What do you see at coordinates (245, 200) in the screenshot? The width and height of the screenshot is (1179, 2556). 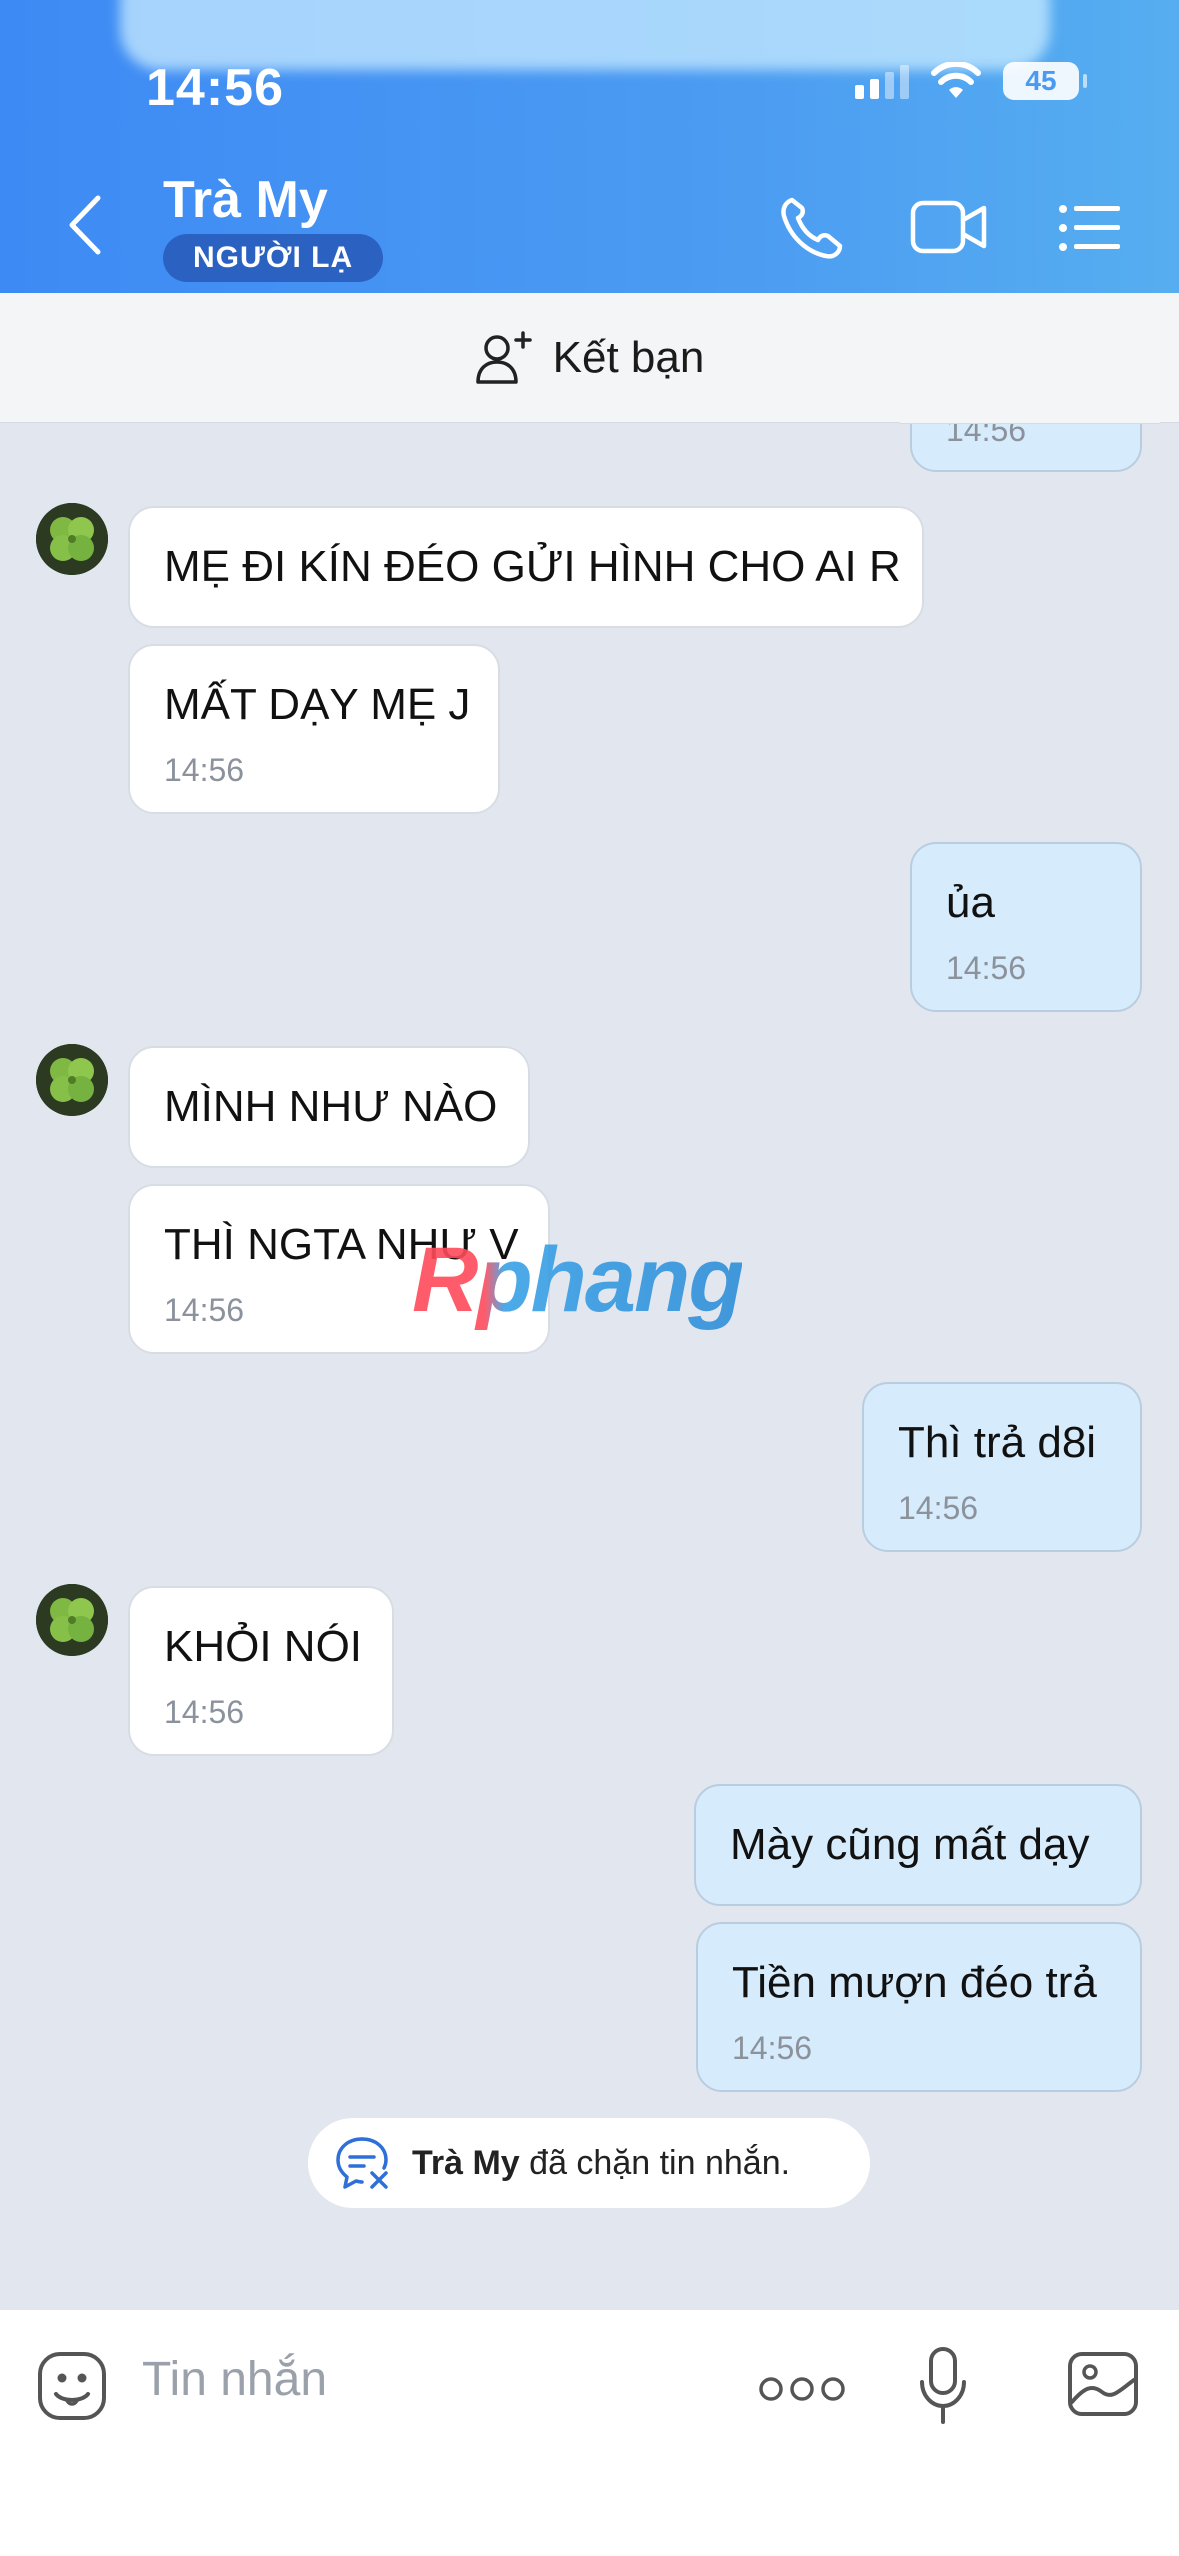 I see `contact-name: Trà My` at bounding box center [245, 200].